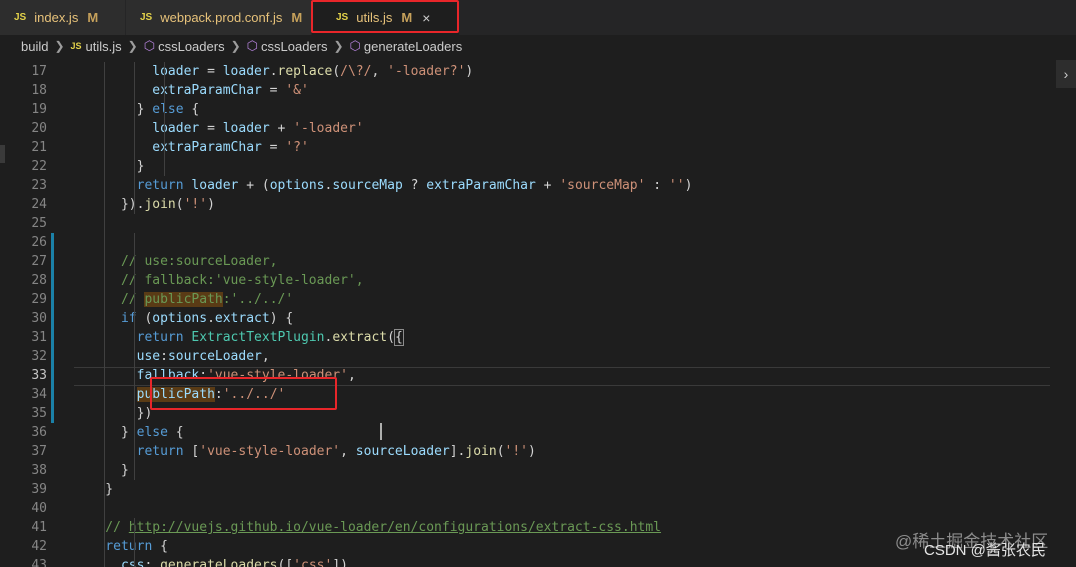 The height and width of the screenshot is (567, 1076). Describe the element at coordinates (525, 109) in the screenshot. I see `code-line: 19 } else {` at that location.